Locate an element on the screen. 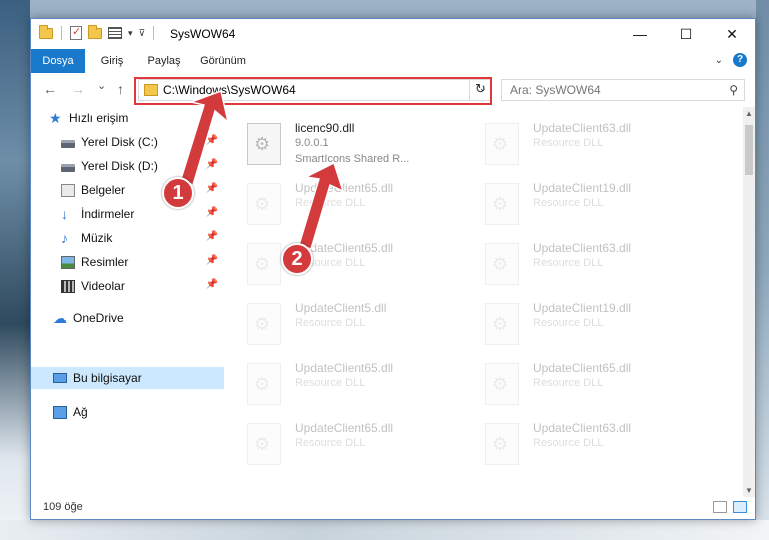  desktop-wallpaper-right is located at coordinates (762, 270).